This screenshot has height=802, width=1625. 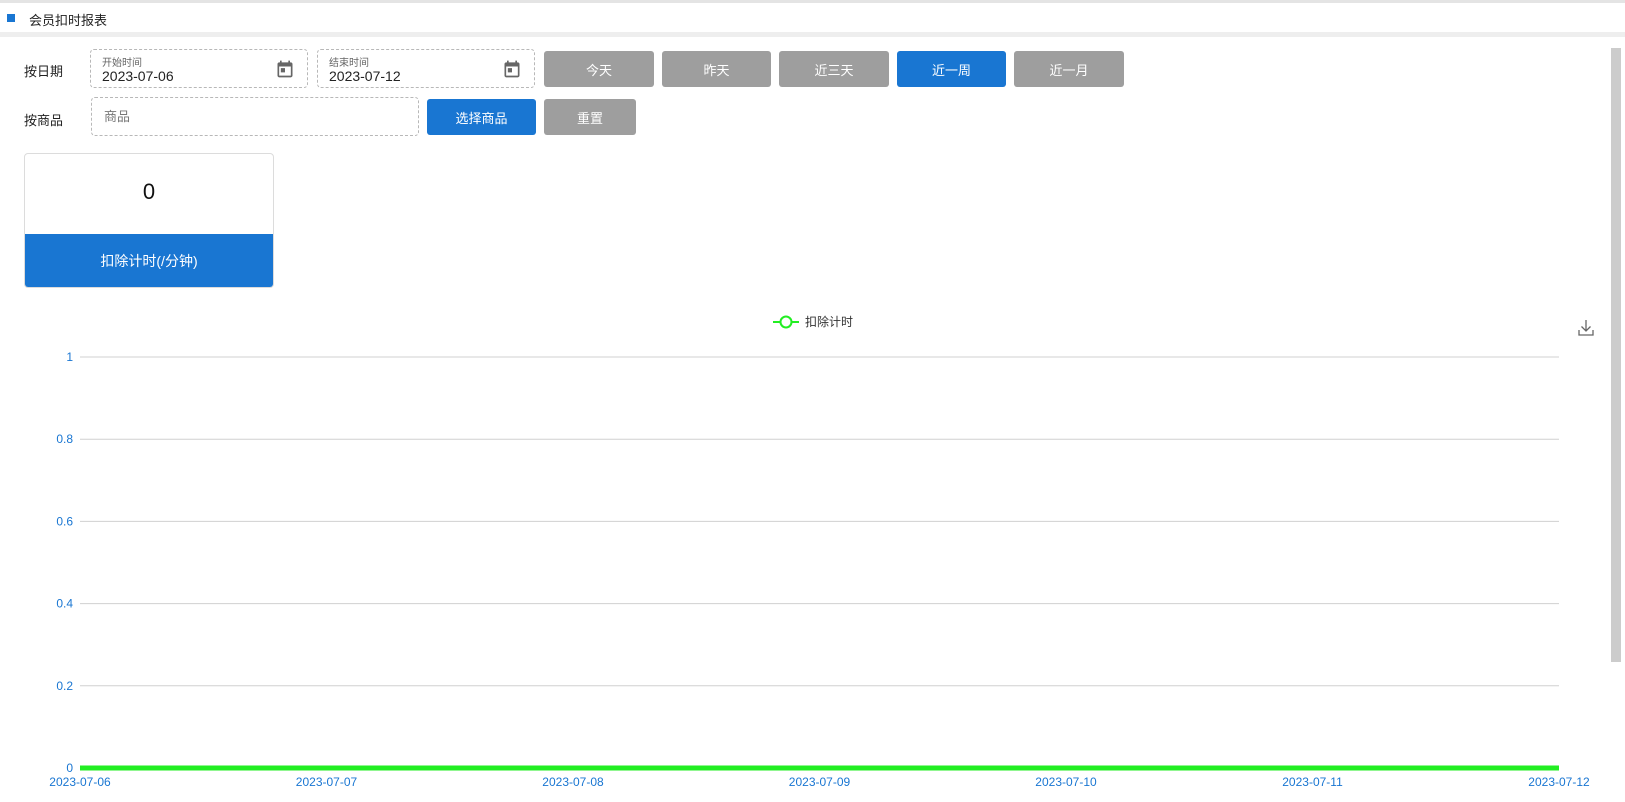 I want to click on x-tick-label: 2023-07-09, so click(x=820, y=782).